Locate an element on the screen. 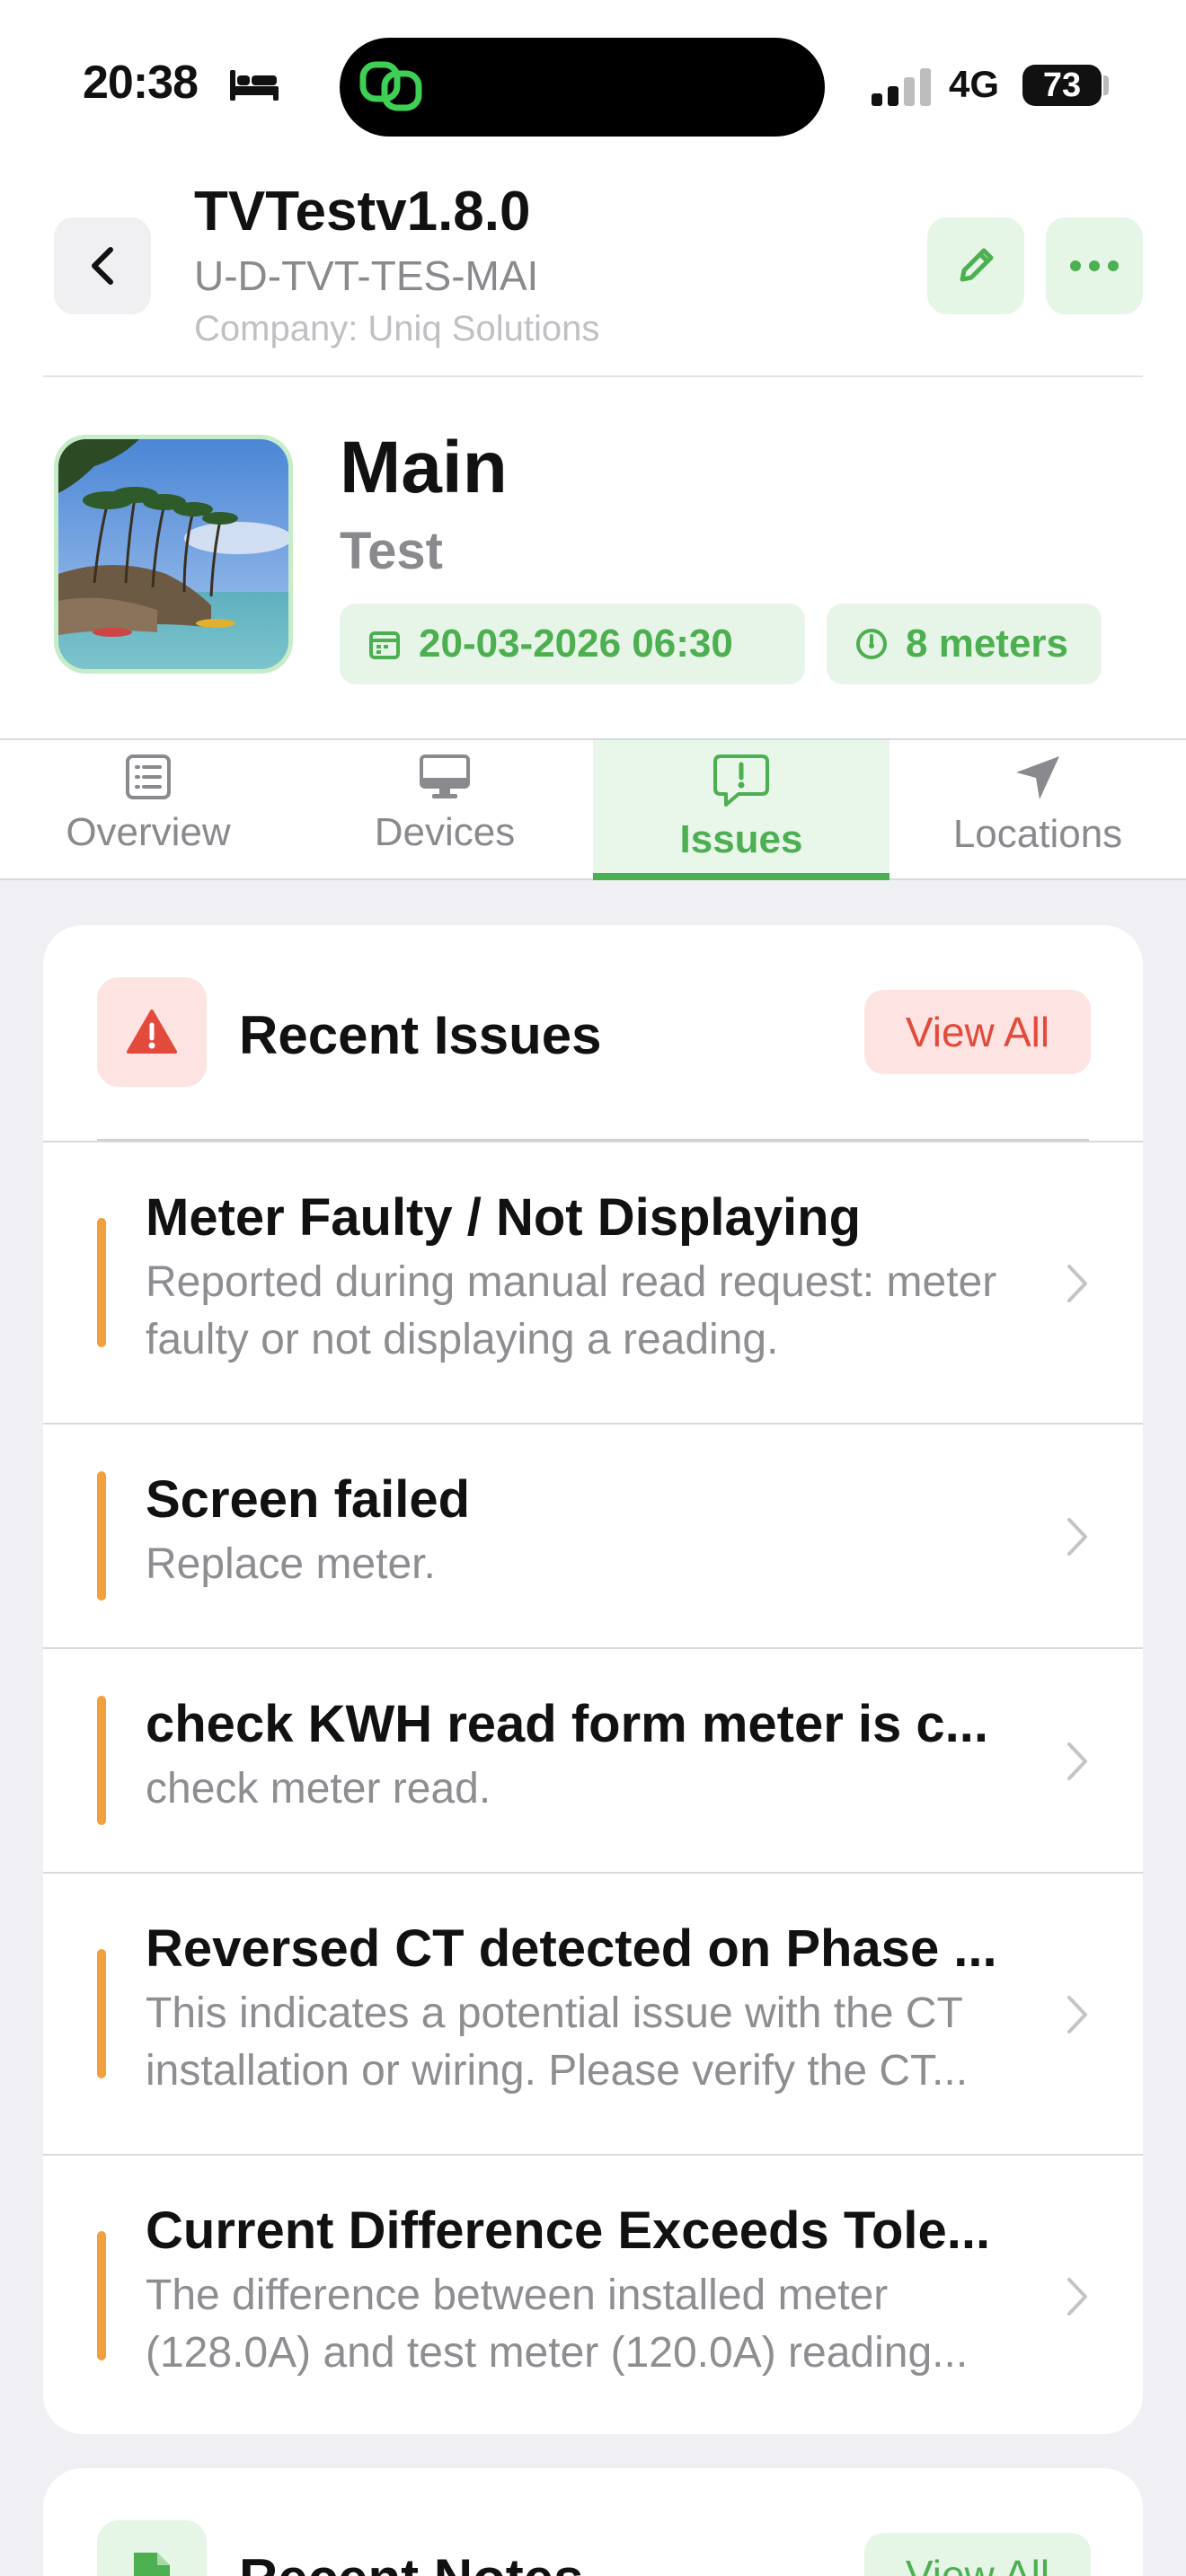 The width and height of the screenshot is (1186, 2576). datetime-text: 20-03-2026 06:30 is located at coordinates (576, 644).